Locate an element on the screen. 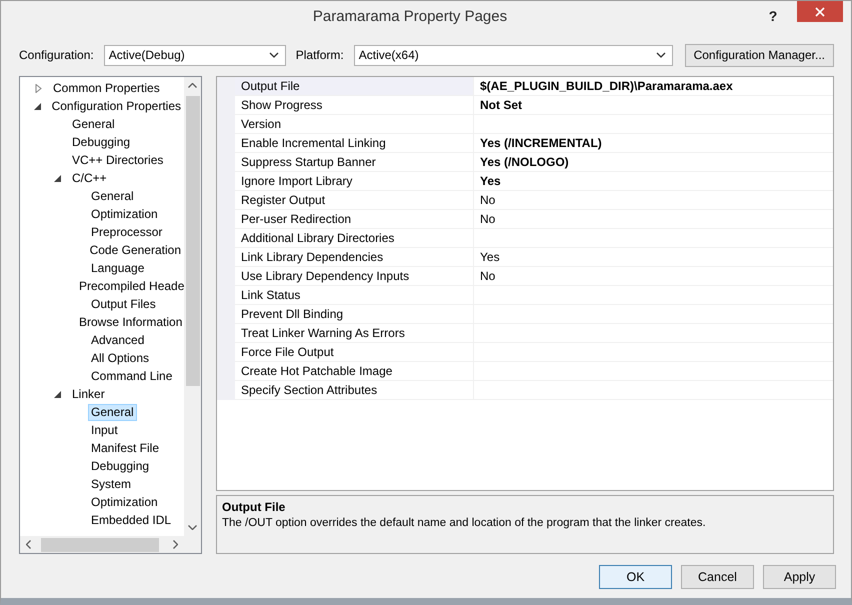 Image resolution: width=852 pixels, height=605 pixels. property-name: Enable Incremental Linking is located at coordinates (354, 143).